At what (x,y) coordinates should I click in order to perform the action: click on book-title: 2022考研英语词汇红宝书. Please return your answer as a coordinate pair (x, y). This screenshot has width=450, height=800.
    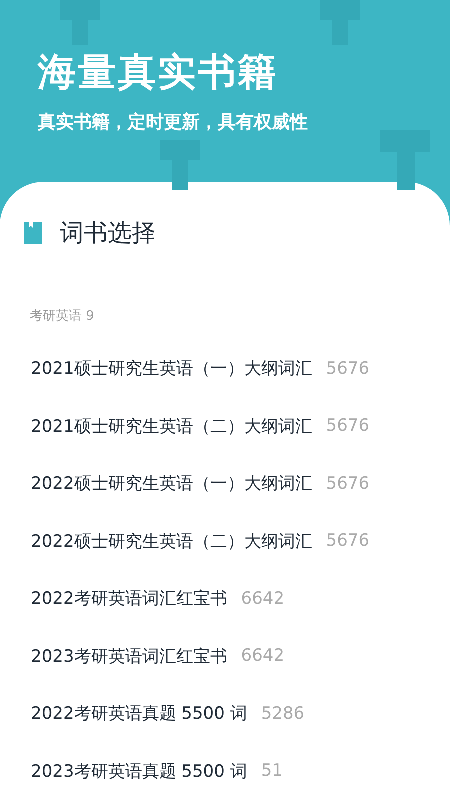
    Looking at the image, I should click on (129, 598).